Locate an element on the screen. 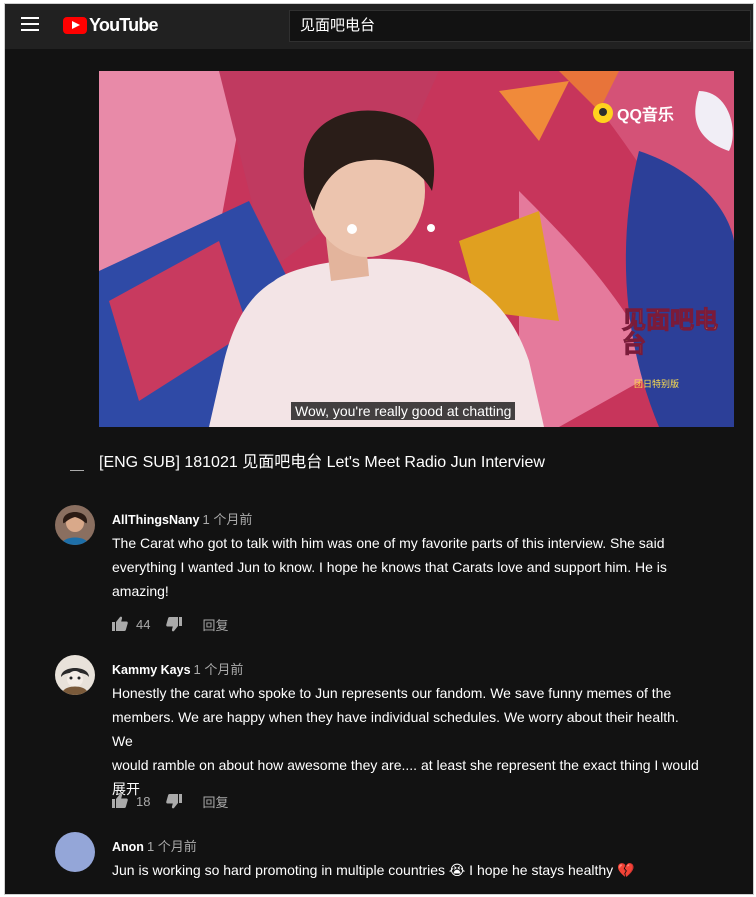 The image size is (756, 897). qq-music-icon is located at coordinates (603, 113).